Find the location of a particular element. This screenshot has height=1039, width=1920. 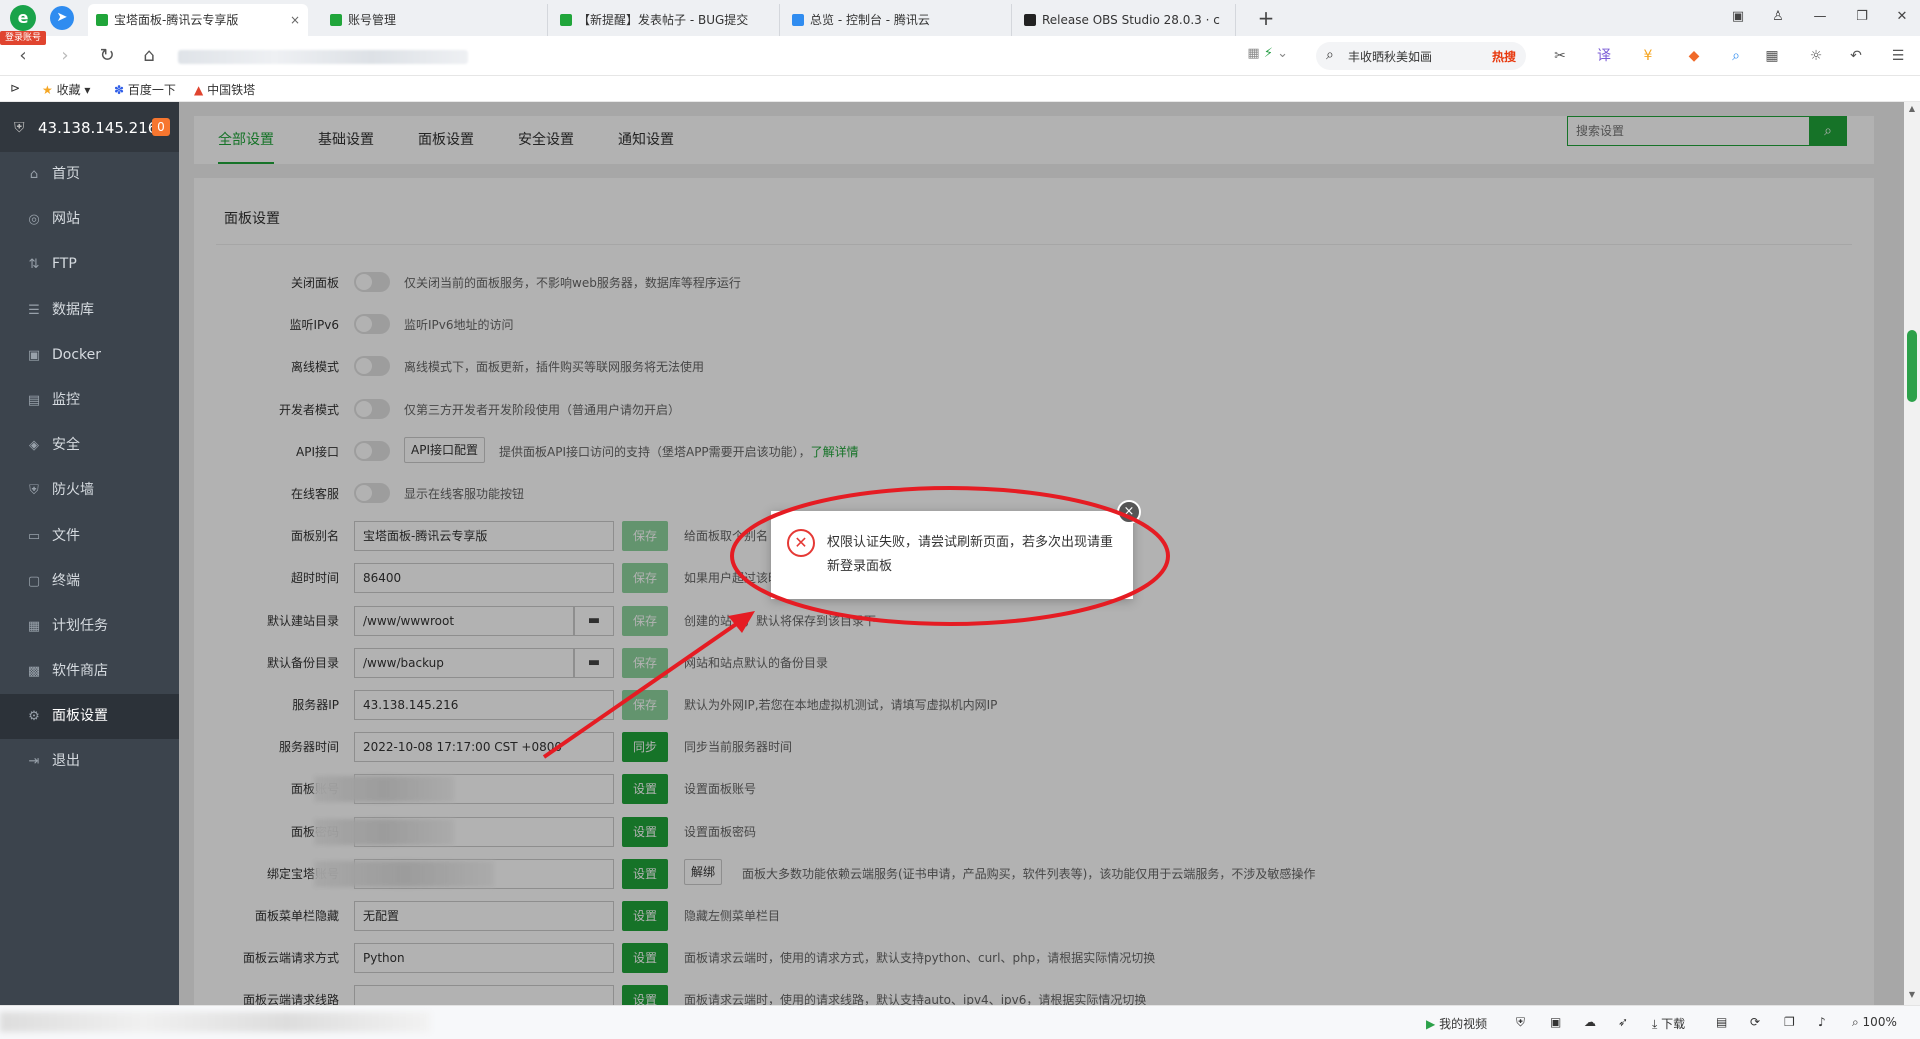

cloud-icon: ☁ is located at coordinates (1590, 1022).